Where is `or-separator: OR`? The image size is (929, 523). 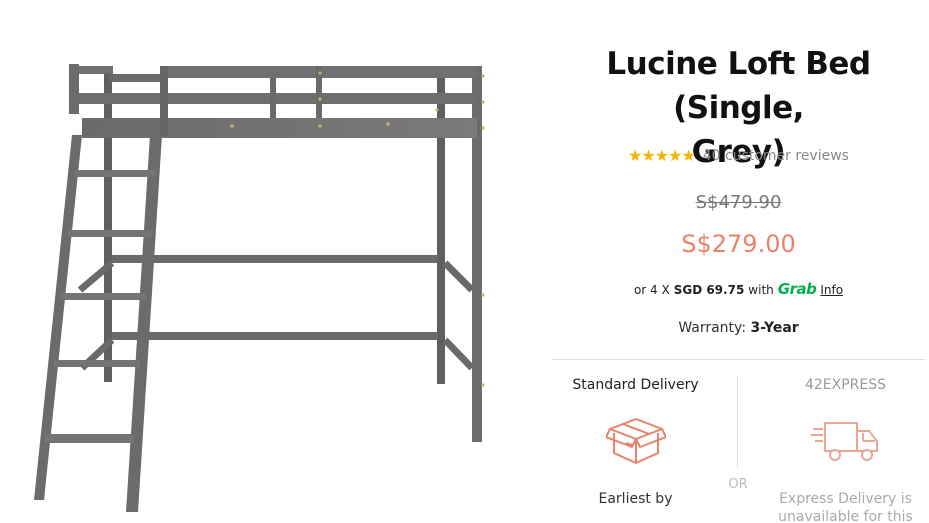
or-separator: OR is located at coordinates (738, 484).